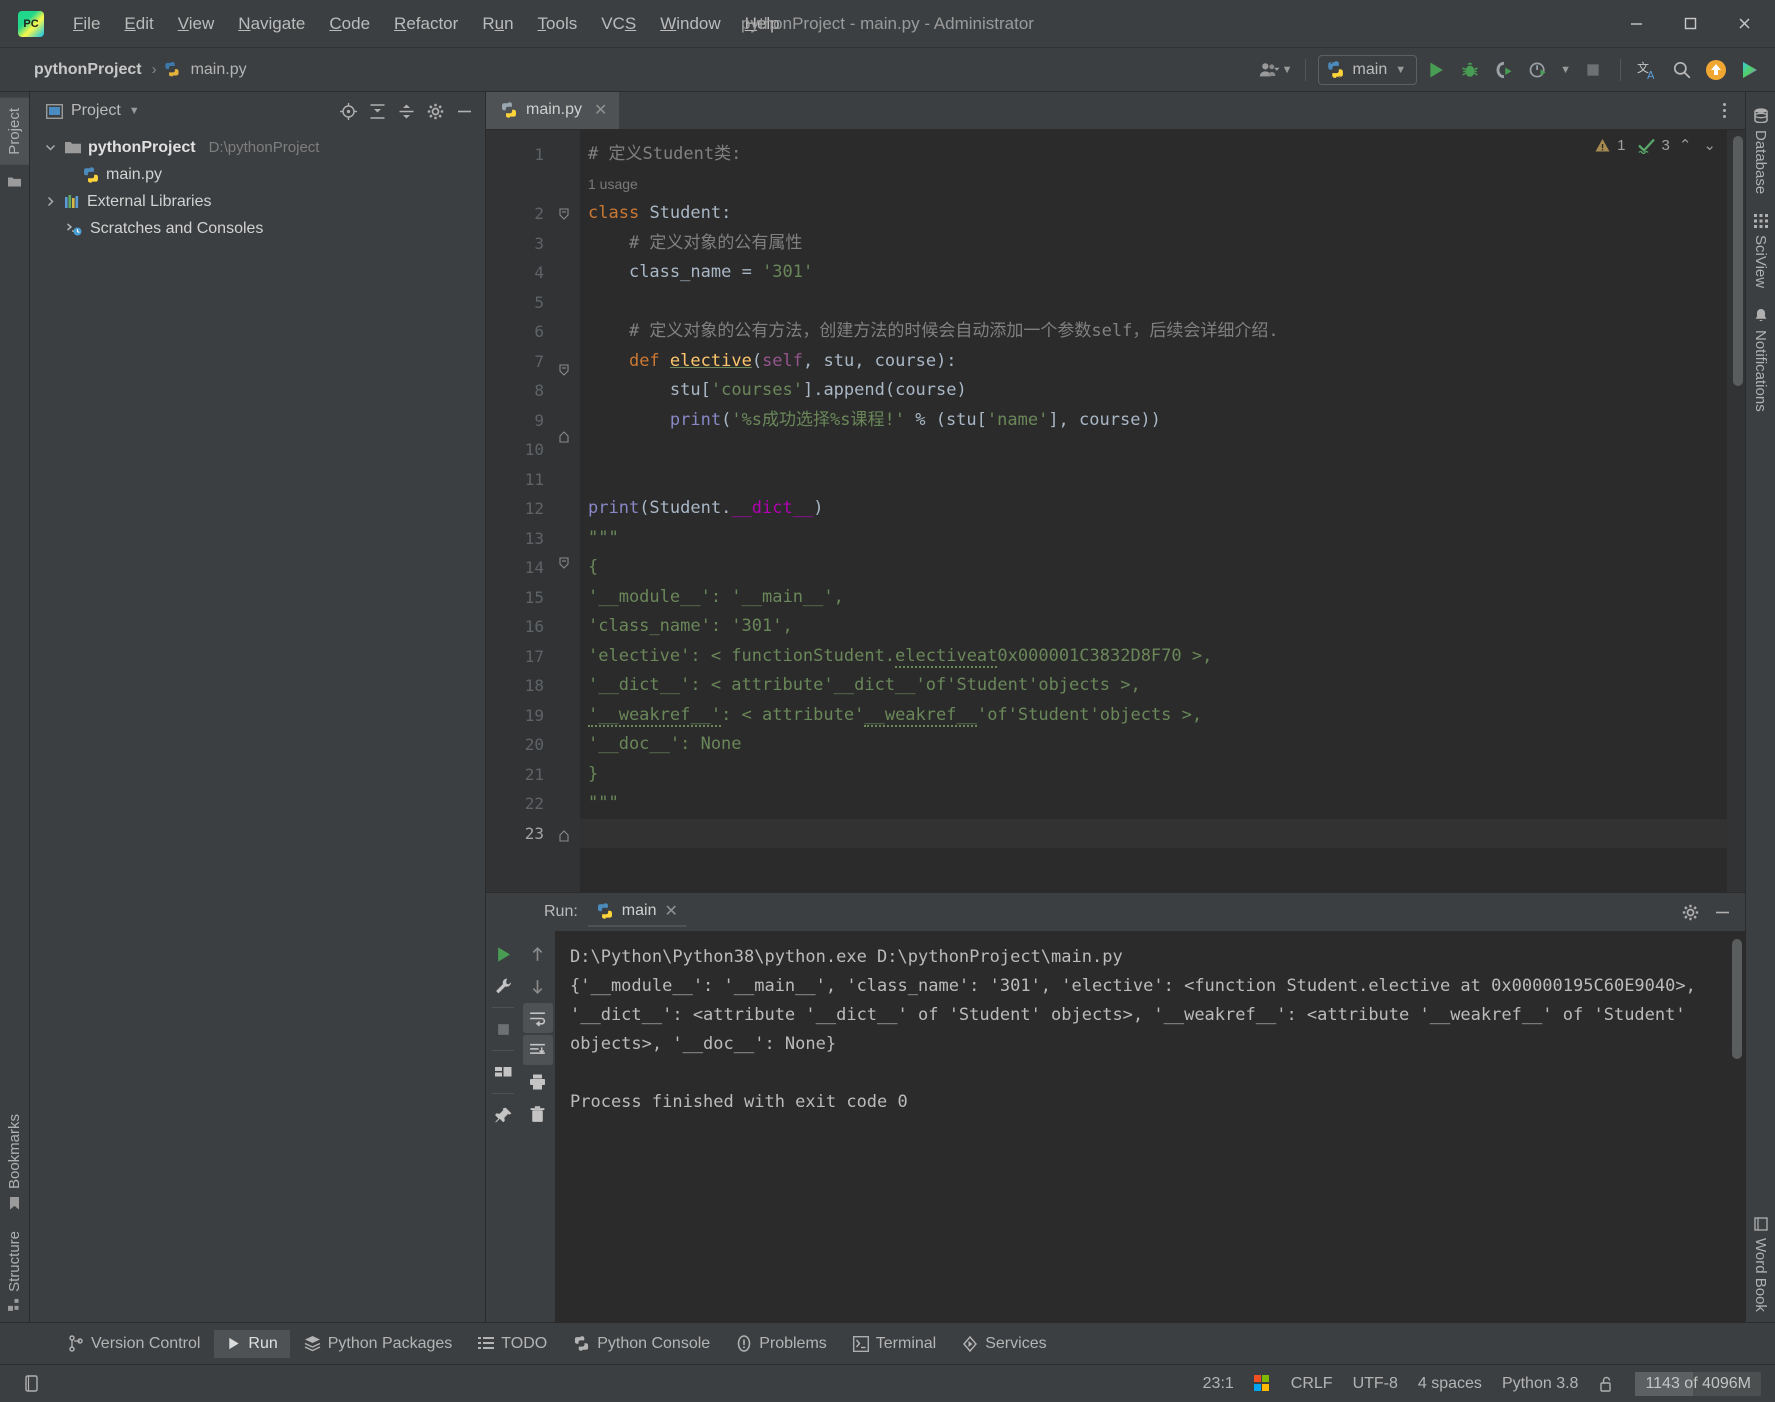 This screenshot has height=1402, width=1775. What do you see at coordinates (762, 24) in the screenshot?
I see `menu-help: Help` at bounding box center [762, 24].